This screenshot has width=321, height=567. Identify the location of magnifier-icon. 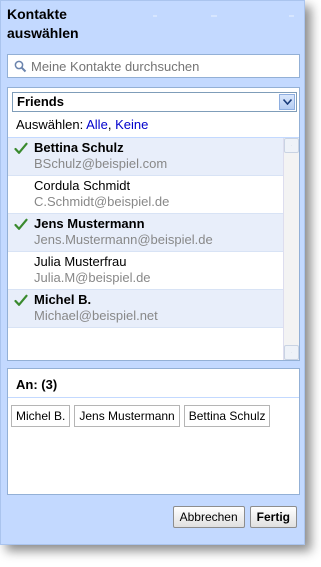
(20, 66).